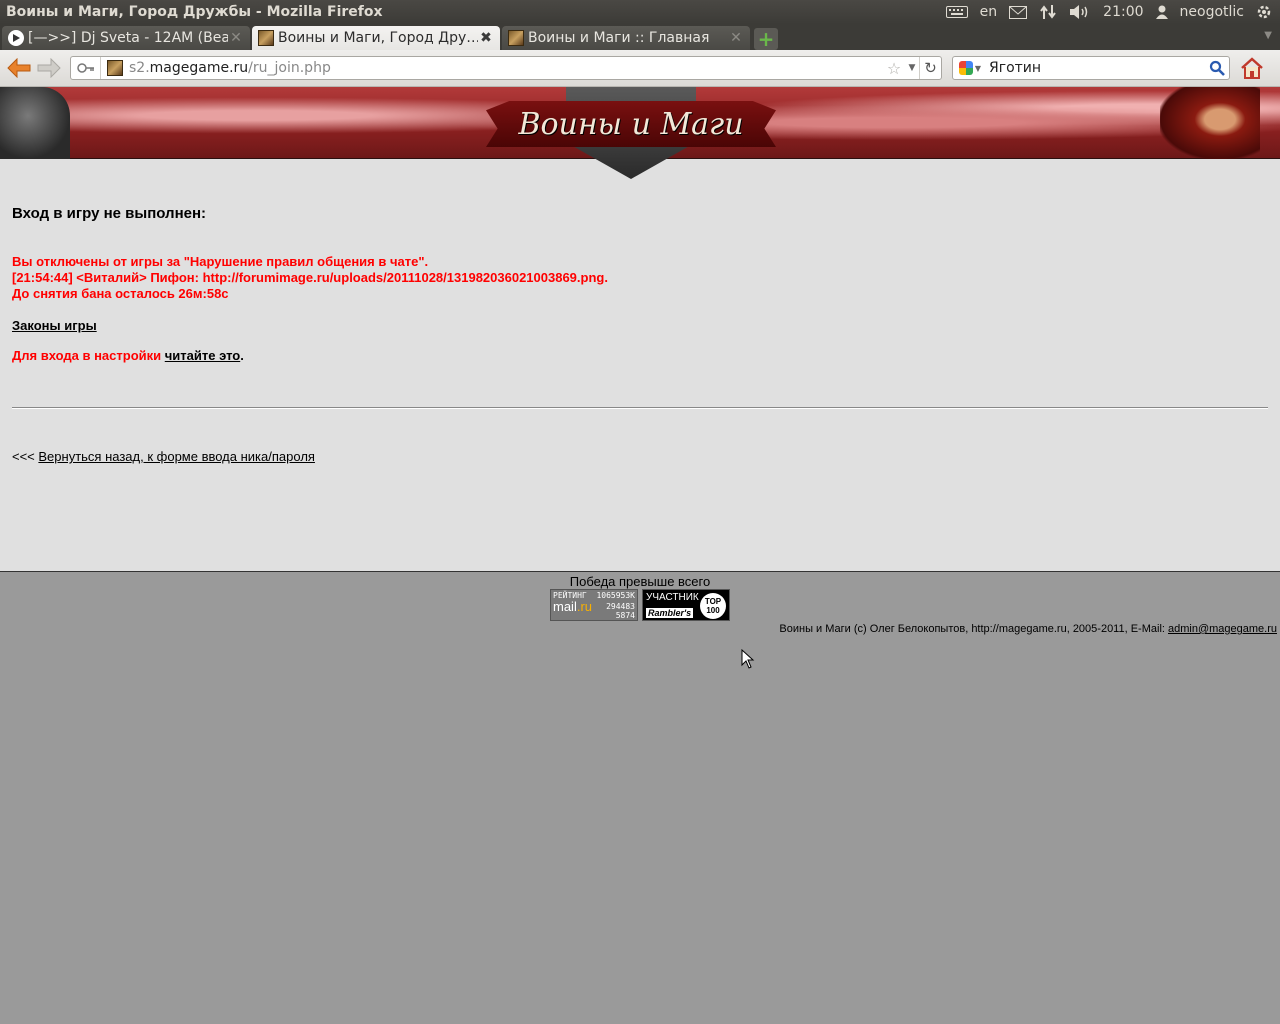 The image size is (1280, 1024). Describe the element at coordinates (912, 68) in the screenshot. I see `url-history-dropdown-icon: ▼` at that location.